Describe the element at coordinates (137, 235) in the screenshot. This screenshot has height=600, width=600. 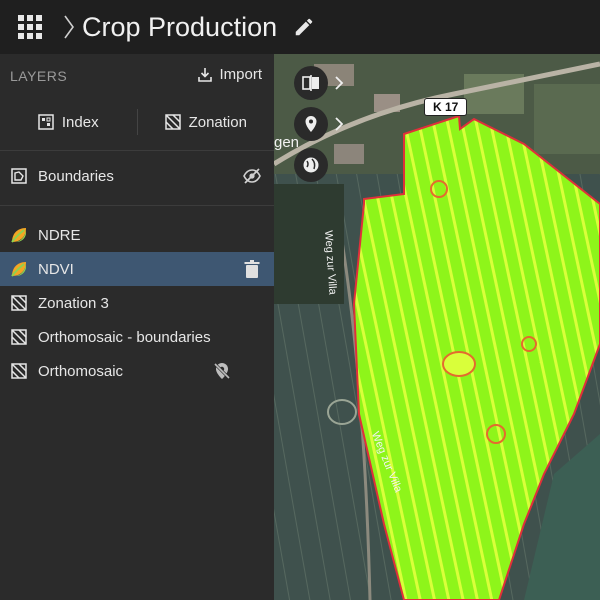
I see `layer-item-ndre: NDRE` at that location.